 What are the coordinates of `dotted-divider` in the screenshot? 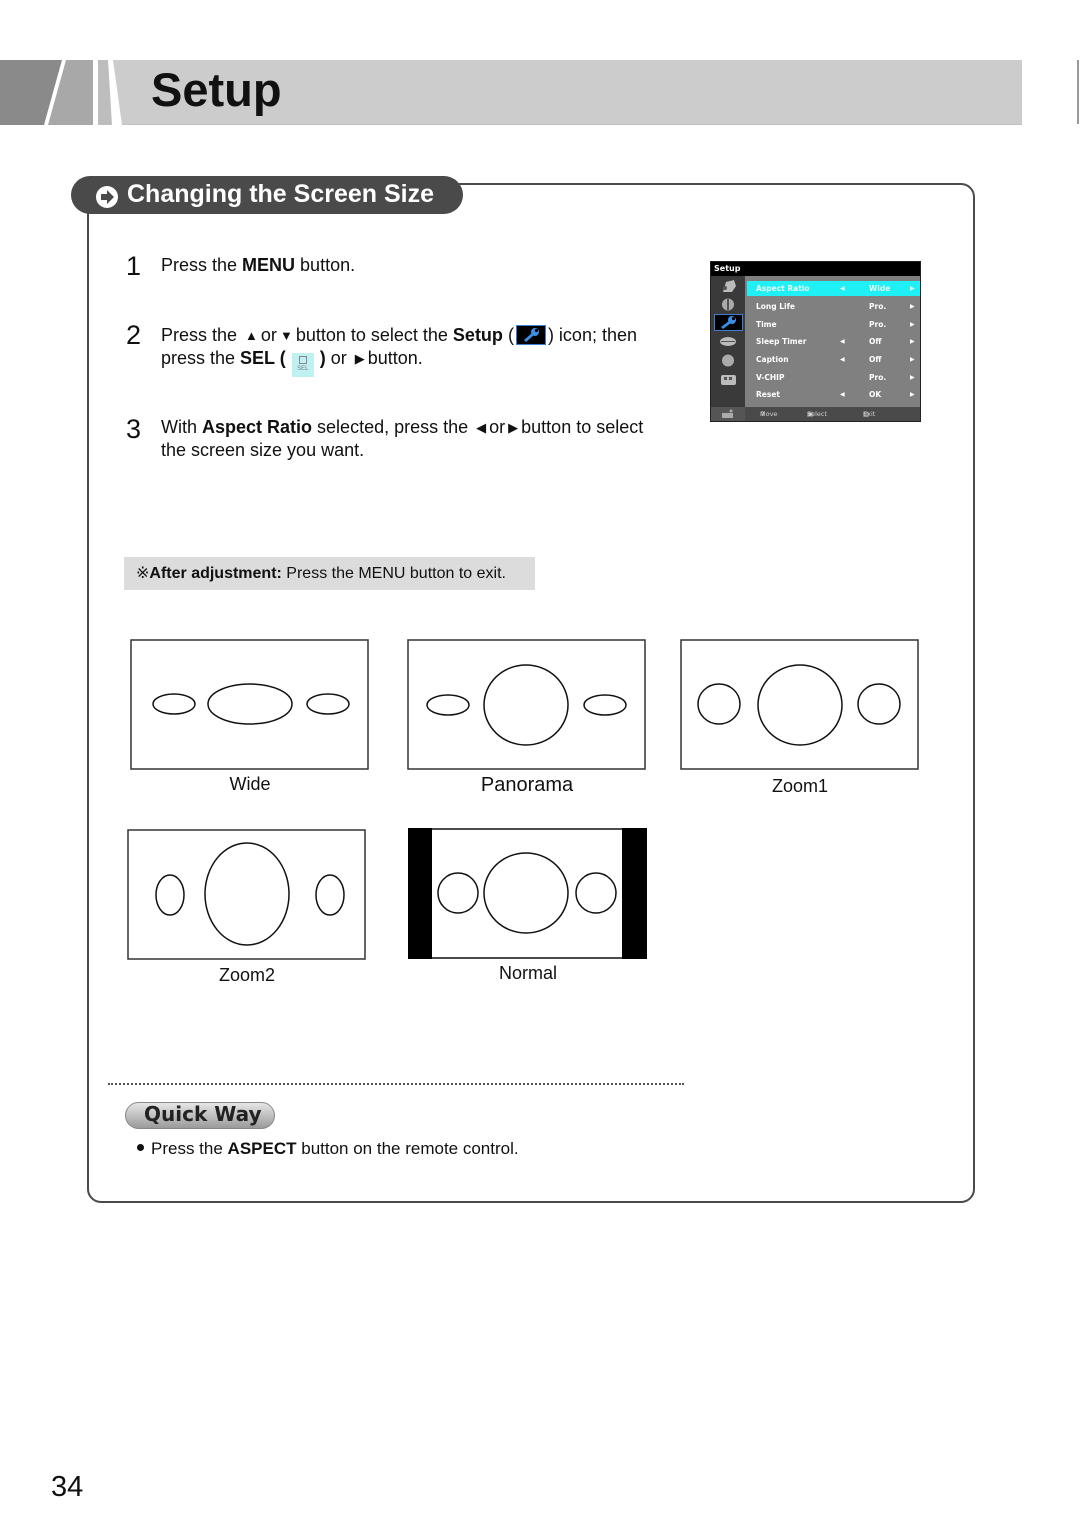 It's located at (396, 1084).